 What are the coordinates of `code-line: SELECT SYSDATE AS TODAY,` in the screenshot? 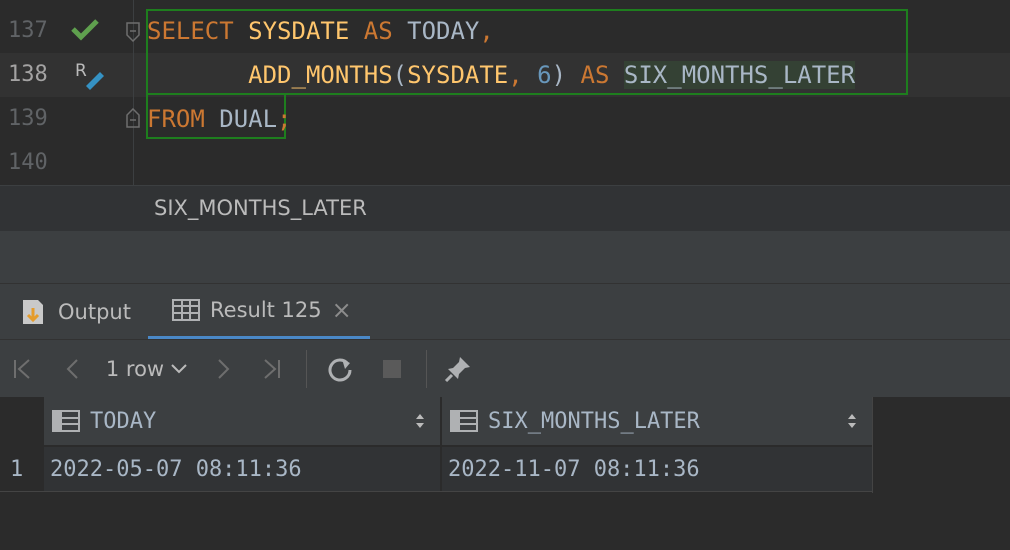 It's located at (320, 31).